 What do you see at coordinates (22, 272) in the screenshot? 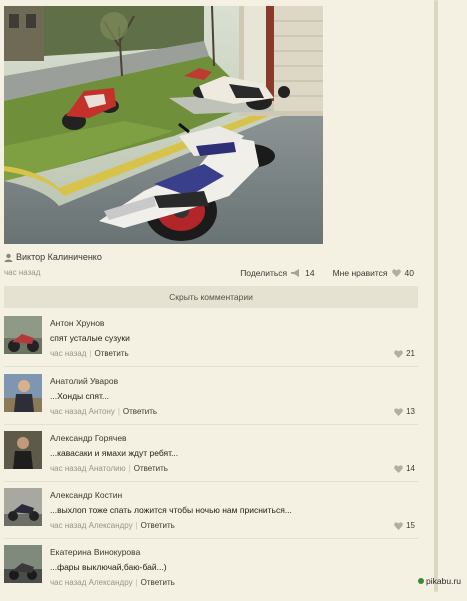
I see `post-time: час назад` at bounding box center [22, 272].